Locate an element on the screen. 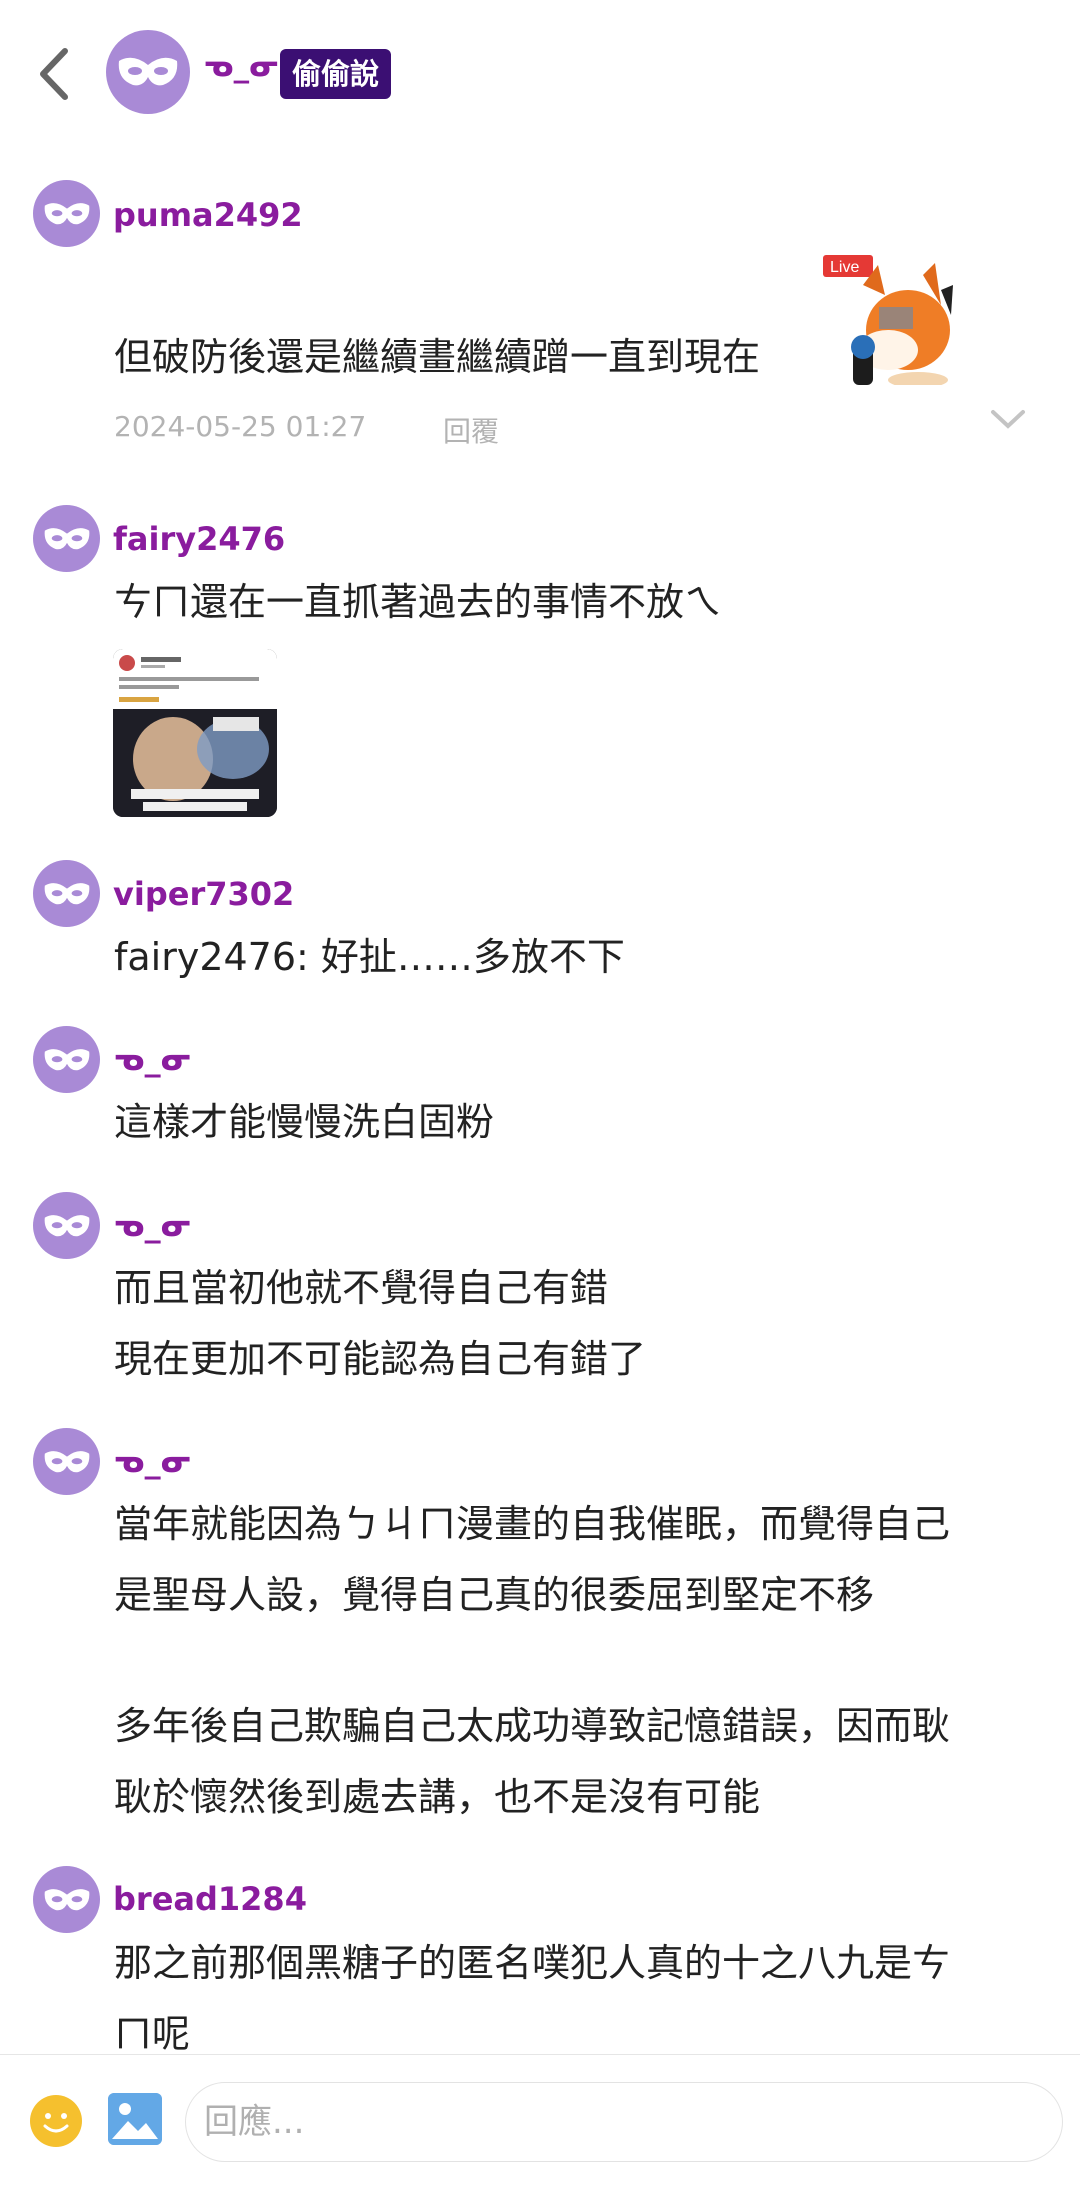 This screenshot has height=2186, width=1080. smiley-icon is located at coordinates (56, 2121).